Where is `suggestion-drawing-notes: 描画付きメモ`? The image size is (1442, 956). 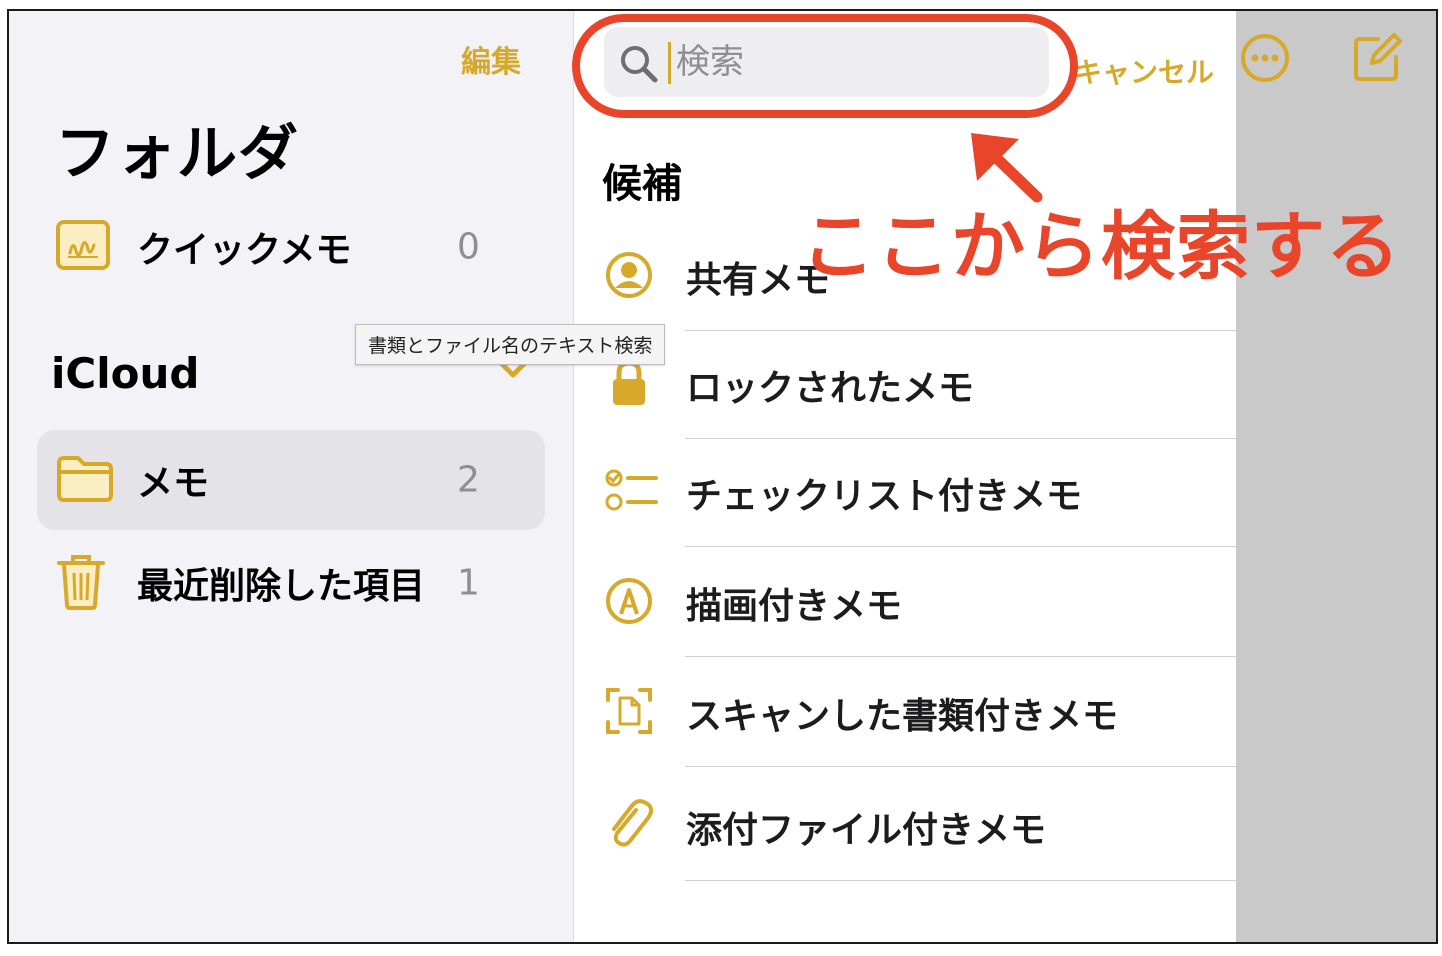
suggestion-drawing-notes: 描画付きメモ is located at coordinates (905, 603).